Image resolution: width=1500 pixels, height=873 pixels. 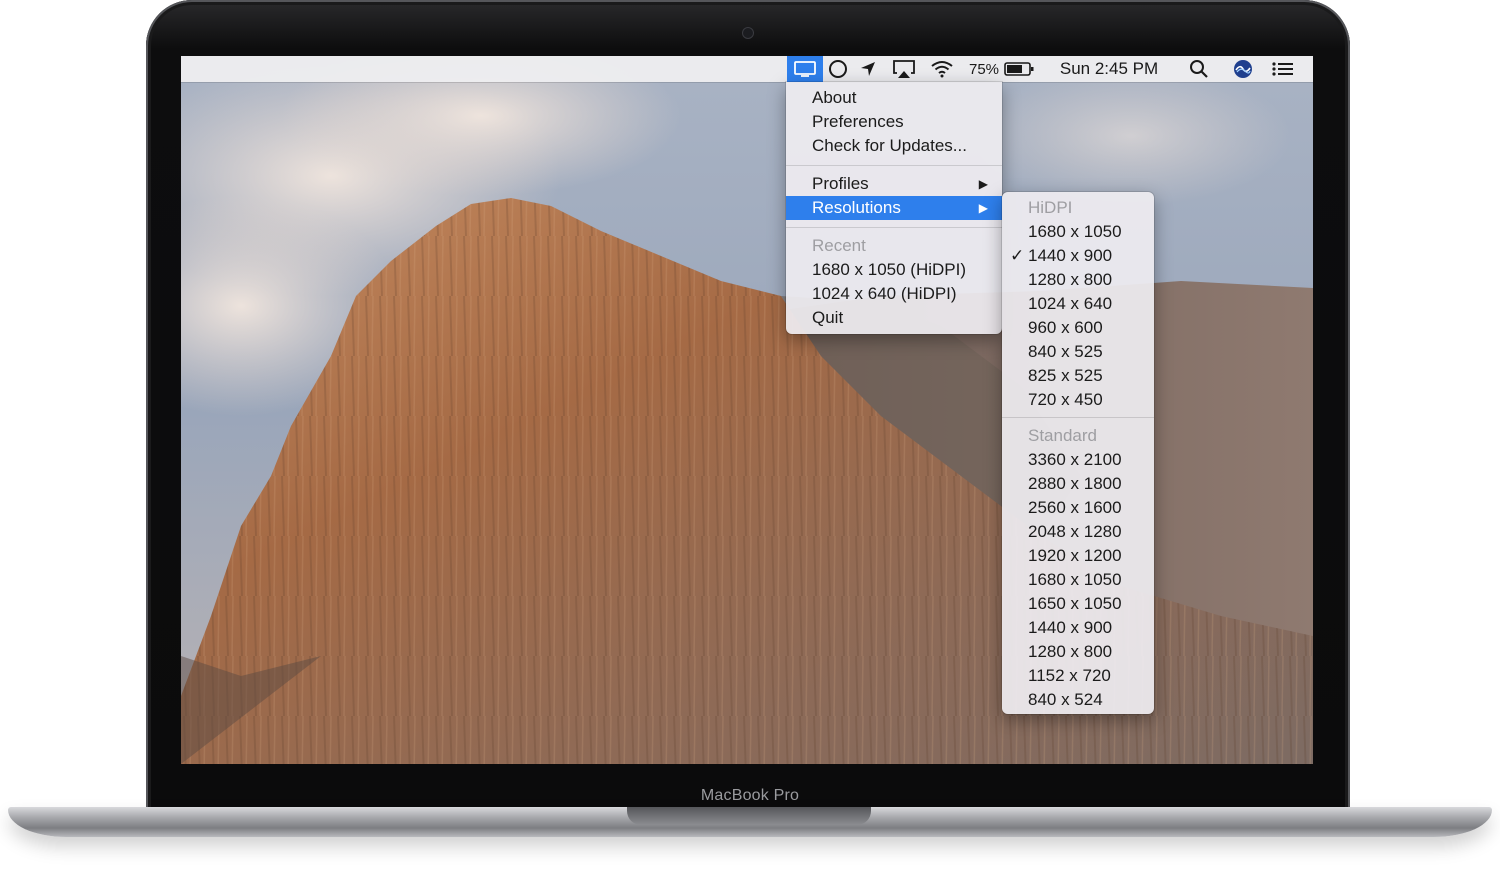 I want to click on device-label: MacBook Pro, so click(x=750, y=795).